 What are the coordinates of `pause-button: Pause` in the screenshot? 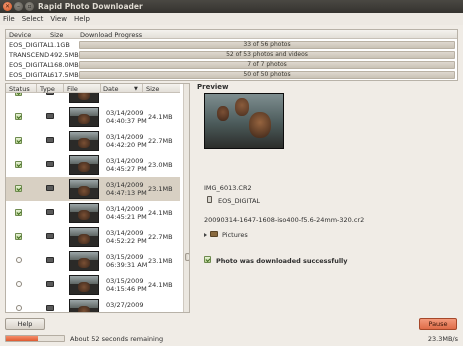 It's located at (438, 324).